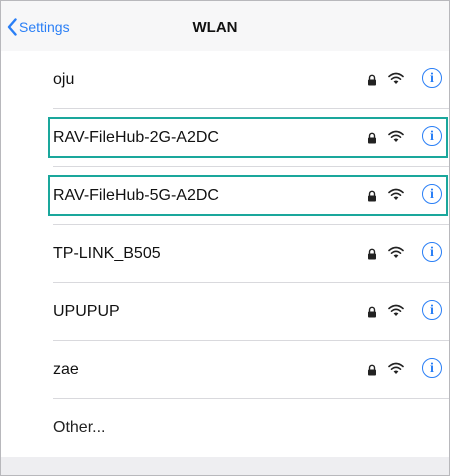 The width and height of the screenshot is (450, 476). What do you see at coordinates (225, 312) in the screenshot?
I see `network-row: UPUPUP i` at bounding box center [225, 312].